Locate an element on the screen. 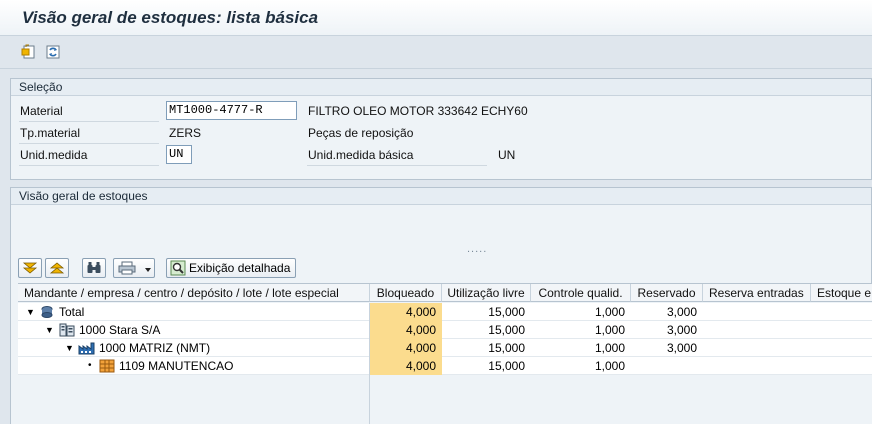 The height and width of the screenshot is (424, 872). expand-all-button is located at coordinates (30, 268).